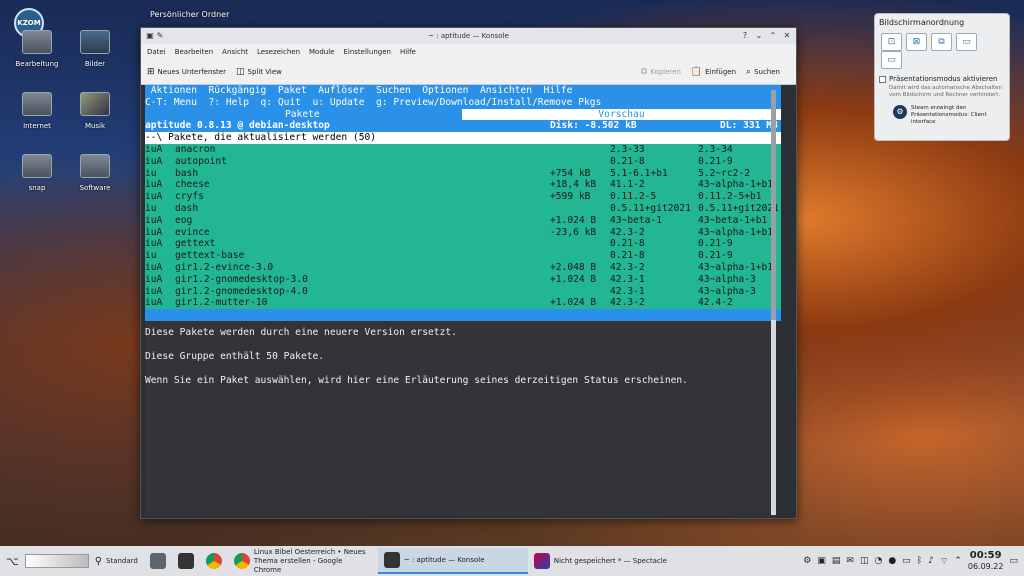  What do you see at coordinates (186, 561) in the screenshot?
I see `task-terminal-launcher` at bounding box center [186, 561].